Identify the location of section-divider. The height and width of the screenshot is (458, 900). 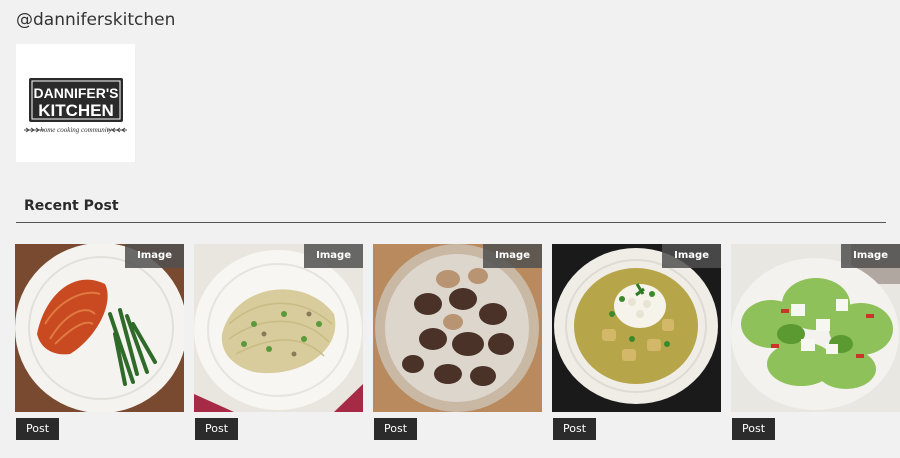
(451, 222).